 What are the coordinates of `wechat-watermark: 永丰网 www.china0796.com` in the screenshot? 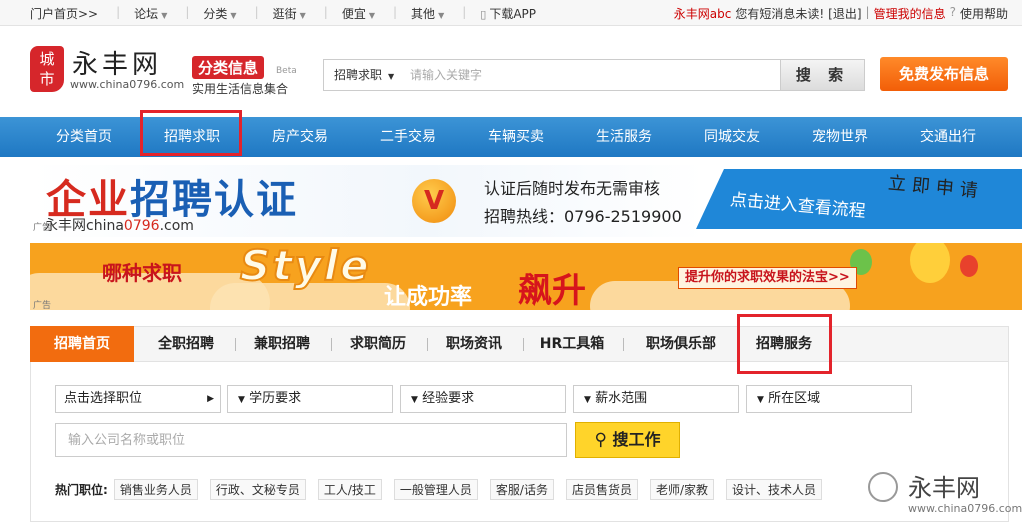 It's located at (945, 496).